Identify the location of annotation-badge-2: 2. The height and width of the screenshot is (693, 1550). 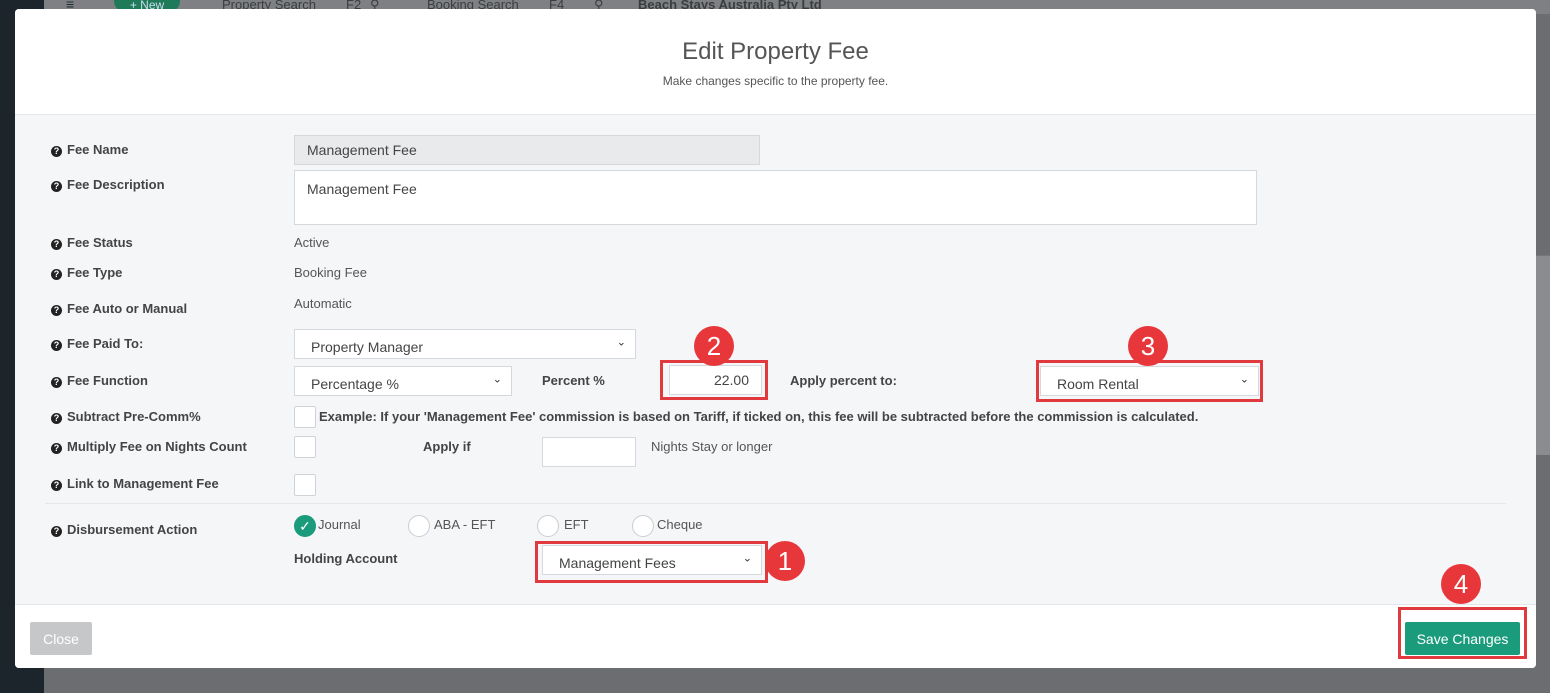
(714, 346).